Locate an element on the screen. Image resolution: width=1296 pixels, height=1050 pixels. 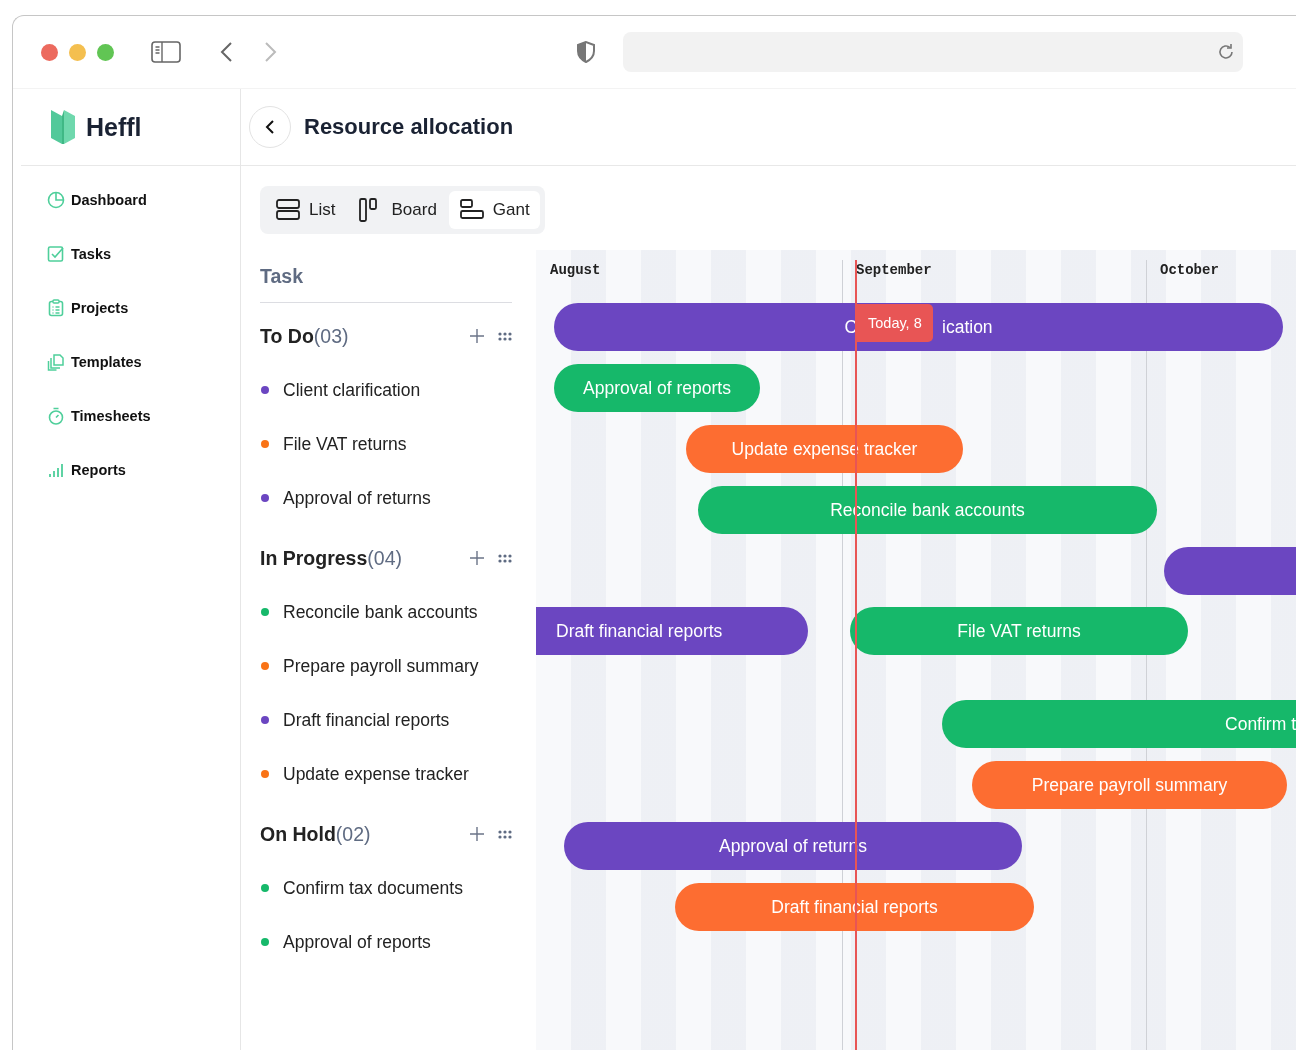
task-name: File VAT returns is located at coordinates (345, 444).